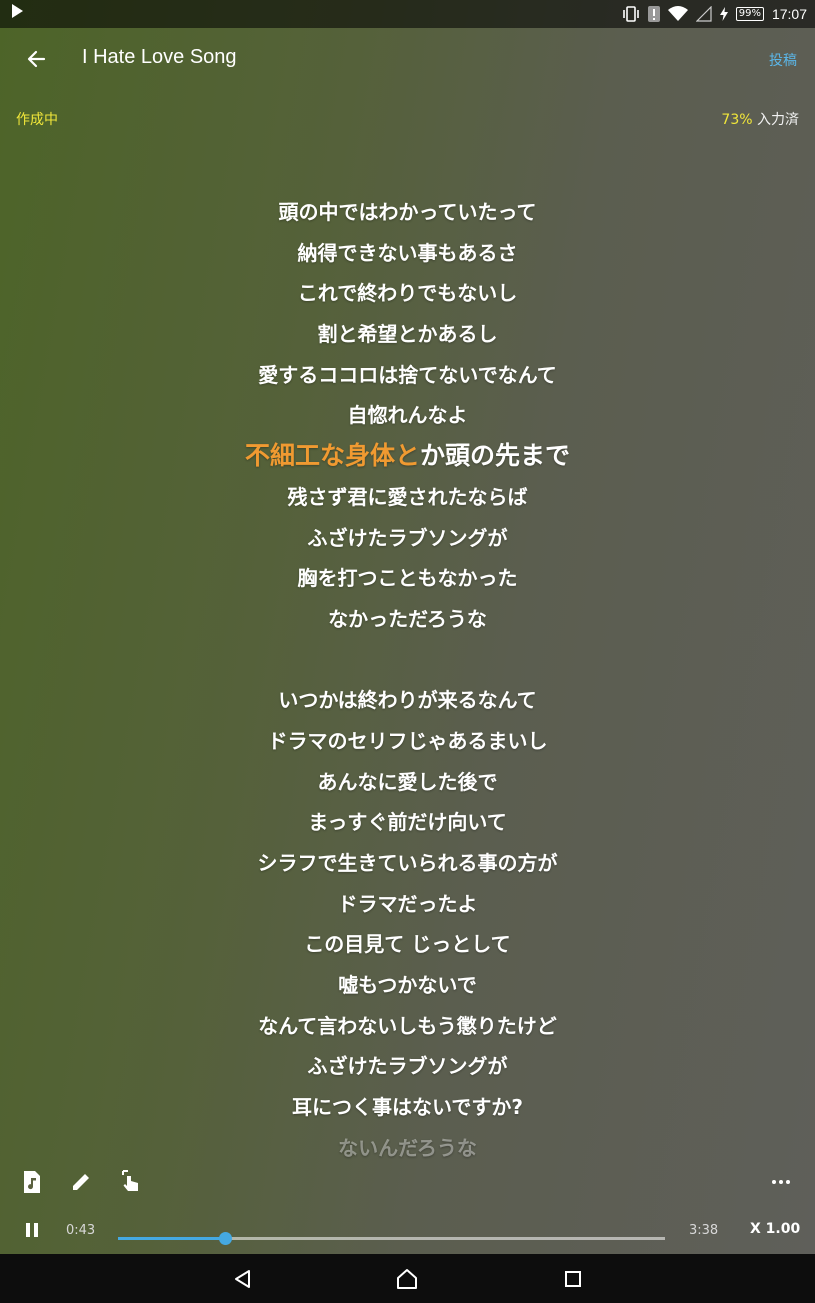  Describe the element at coordinates (407, 415) in the screenshot. I see `lyric-line: 自惚れんなよ` at that location.